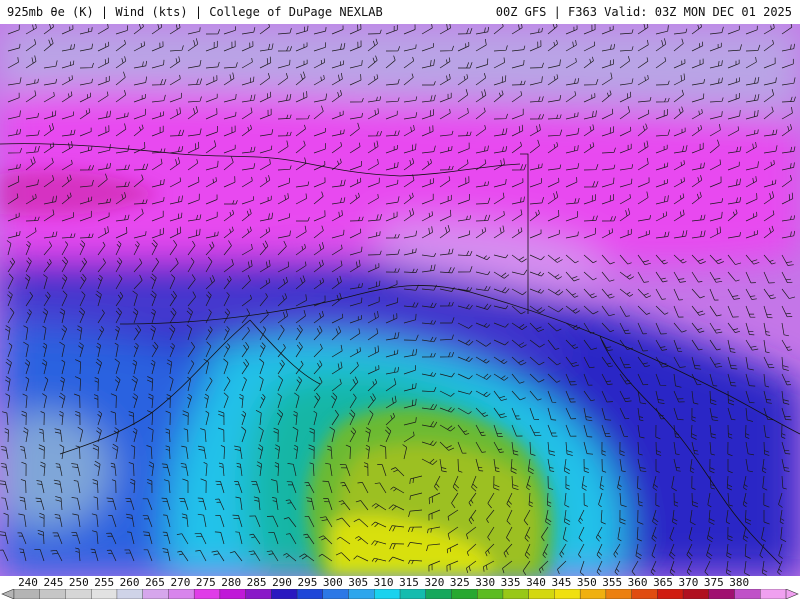  I want to click on legend-color-bar, so click(400, 594).